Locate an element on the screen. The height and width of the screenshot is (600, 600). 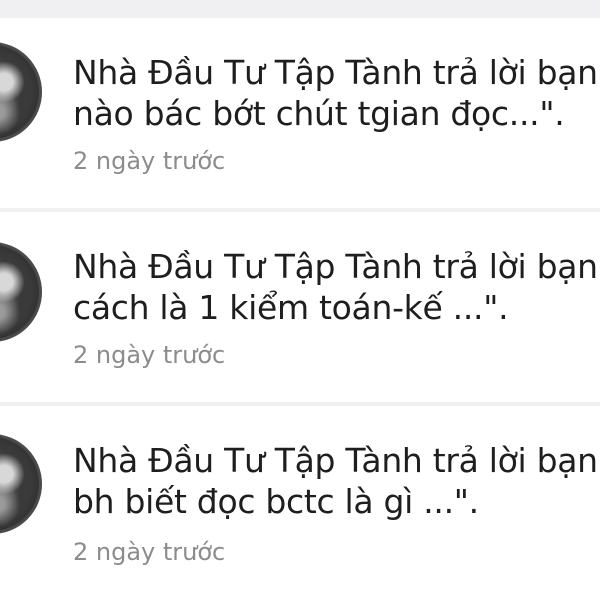
notification-message-line: Nhà Đầu Tư Tập Tành trả lời bạn "b is located at coordinates (336, 460).